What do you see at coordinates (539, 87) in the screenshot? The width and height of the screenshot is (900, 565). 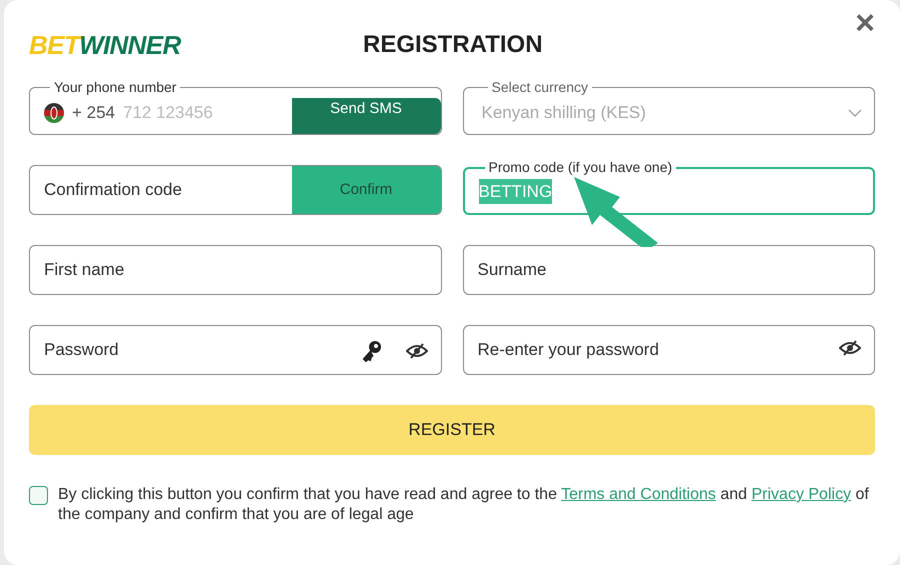 I see `field-label: Select currency` at bounding box center [539, 87].